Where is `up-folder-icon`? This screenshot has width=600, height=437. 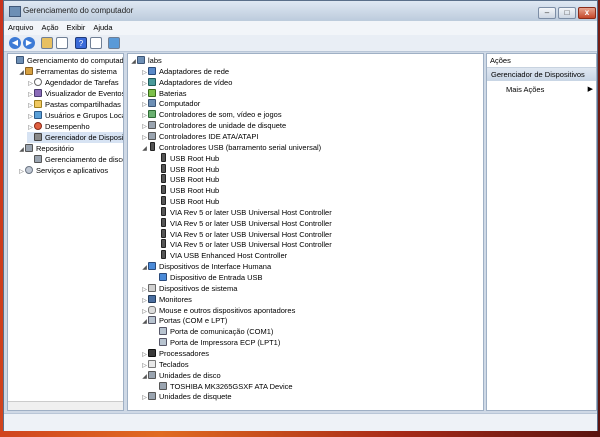
up-folder-icon is located at coordinates (47, 43).